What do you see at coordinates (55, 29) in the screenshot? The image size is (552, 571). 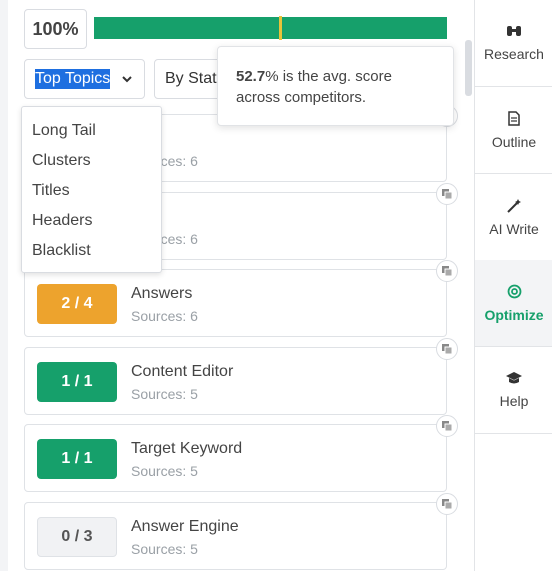 I see `score-display: 100%` at bounding box center [55, 29].